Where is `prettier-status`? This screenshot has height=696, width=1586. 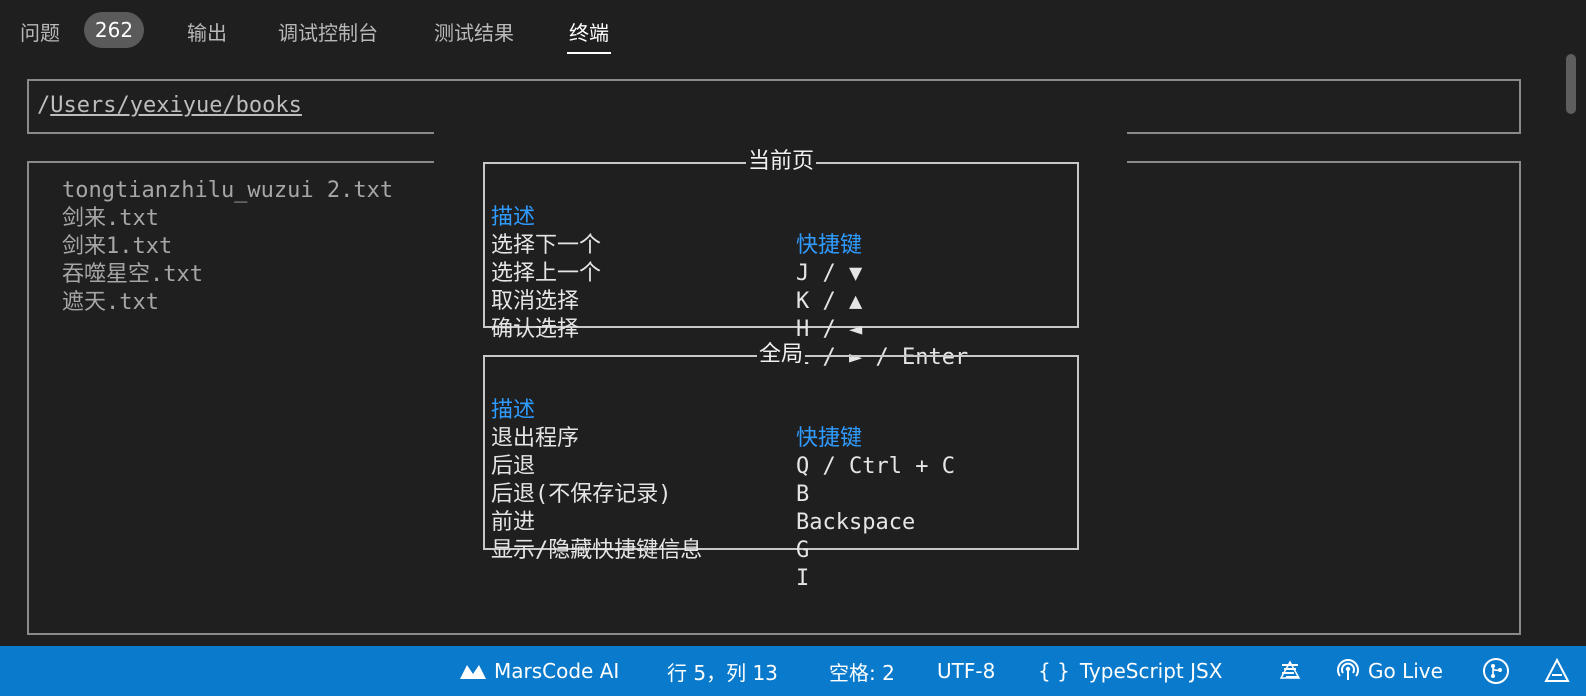 prettier-status is located at coordinates (1290, 671).